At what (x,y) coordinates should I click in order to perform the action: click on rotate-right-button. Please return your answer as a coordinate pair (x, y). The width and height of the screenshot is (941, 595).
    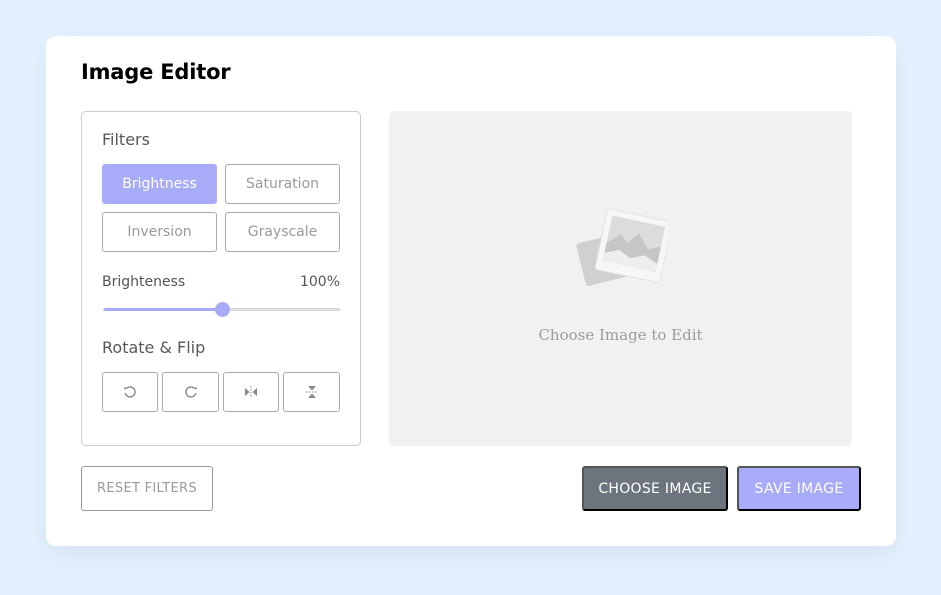
    Looking at the image, I should click on (190, 392).